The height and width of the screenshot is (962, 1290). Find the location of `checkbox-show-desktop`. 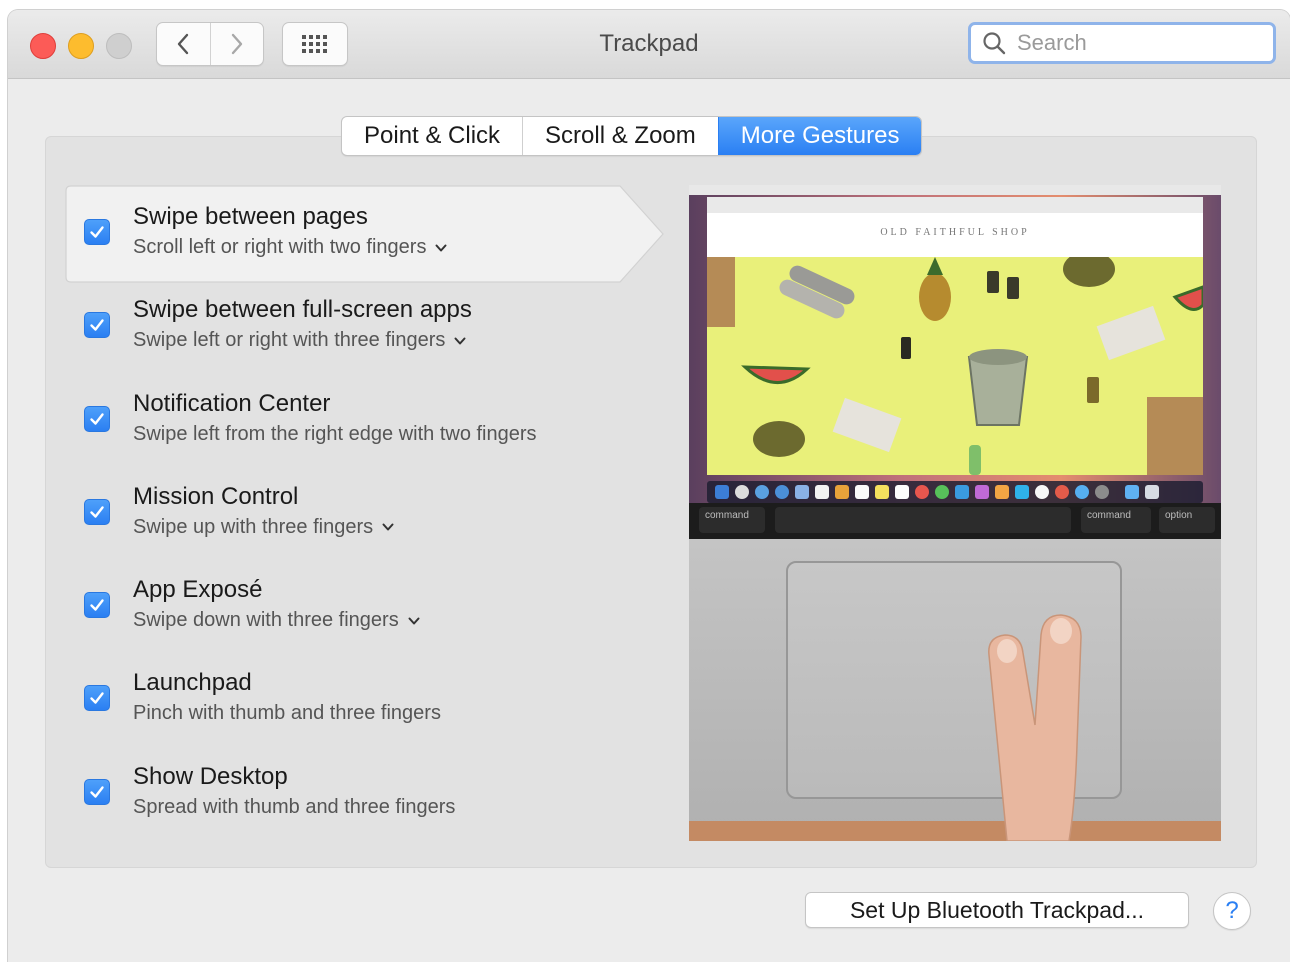

checkbox-show-desktop is located at coordinates (97, 791).